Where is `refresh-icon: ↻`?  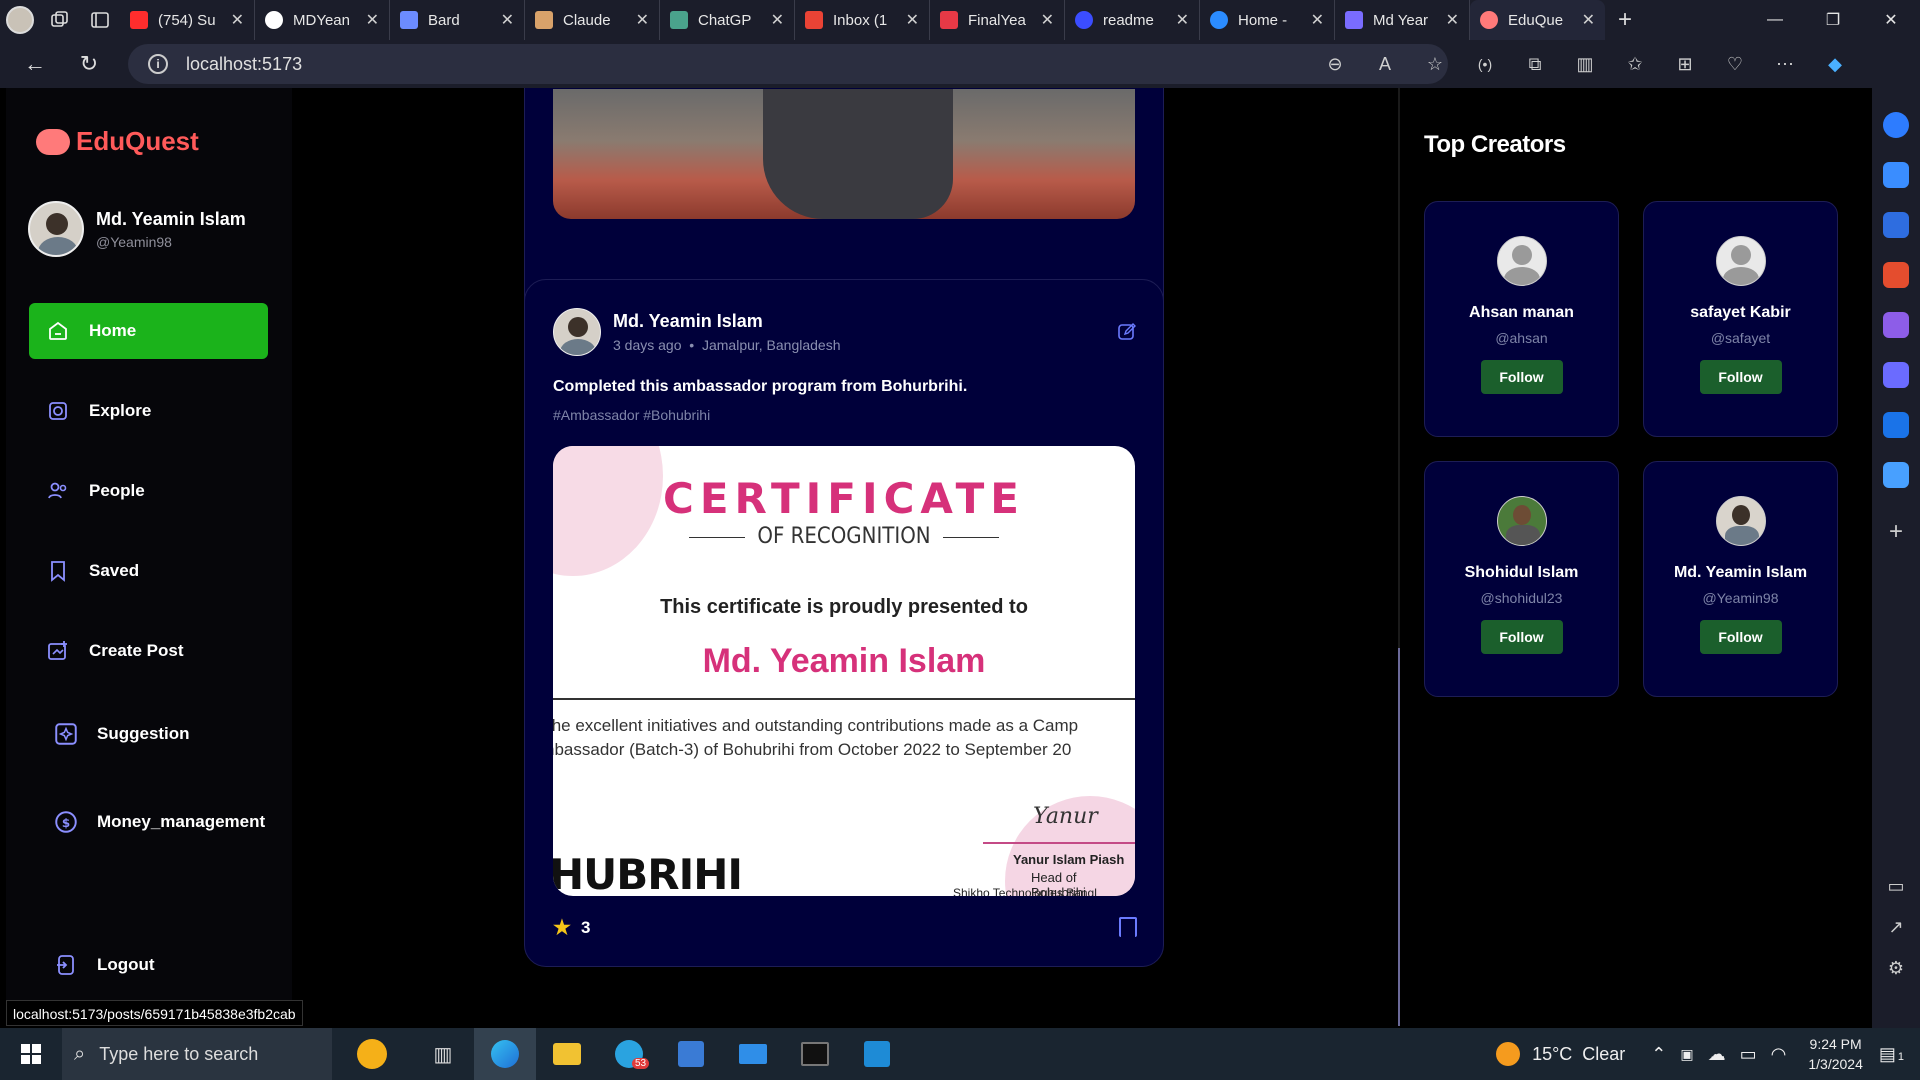 refresh-icon: ↻ is located at coordinates (89, 64).